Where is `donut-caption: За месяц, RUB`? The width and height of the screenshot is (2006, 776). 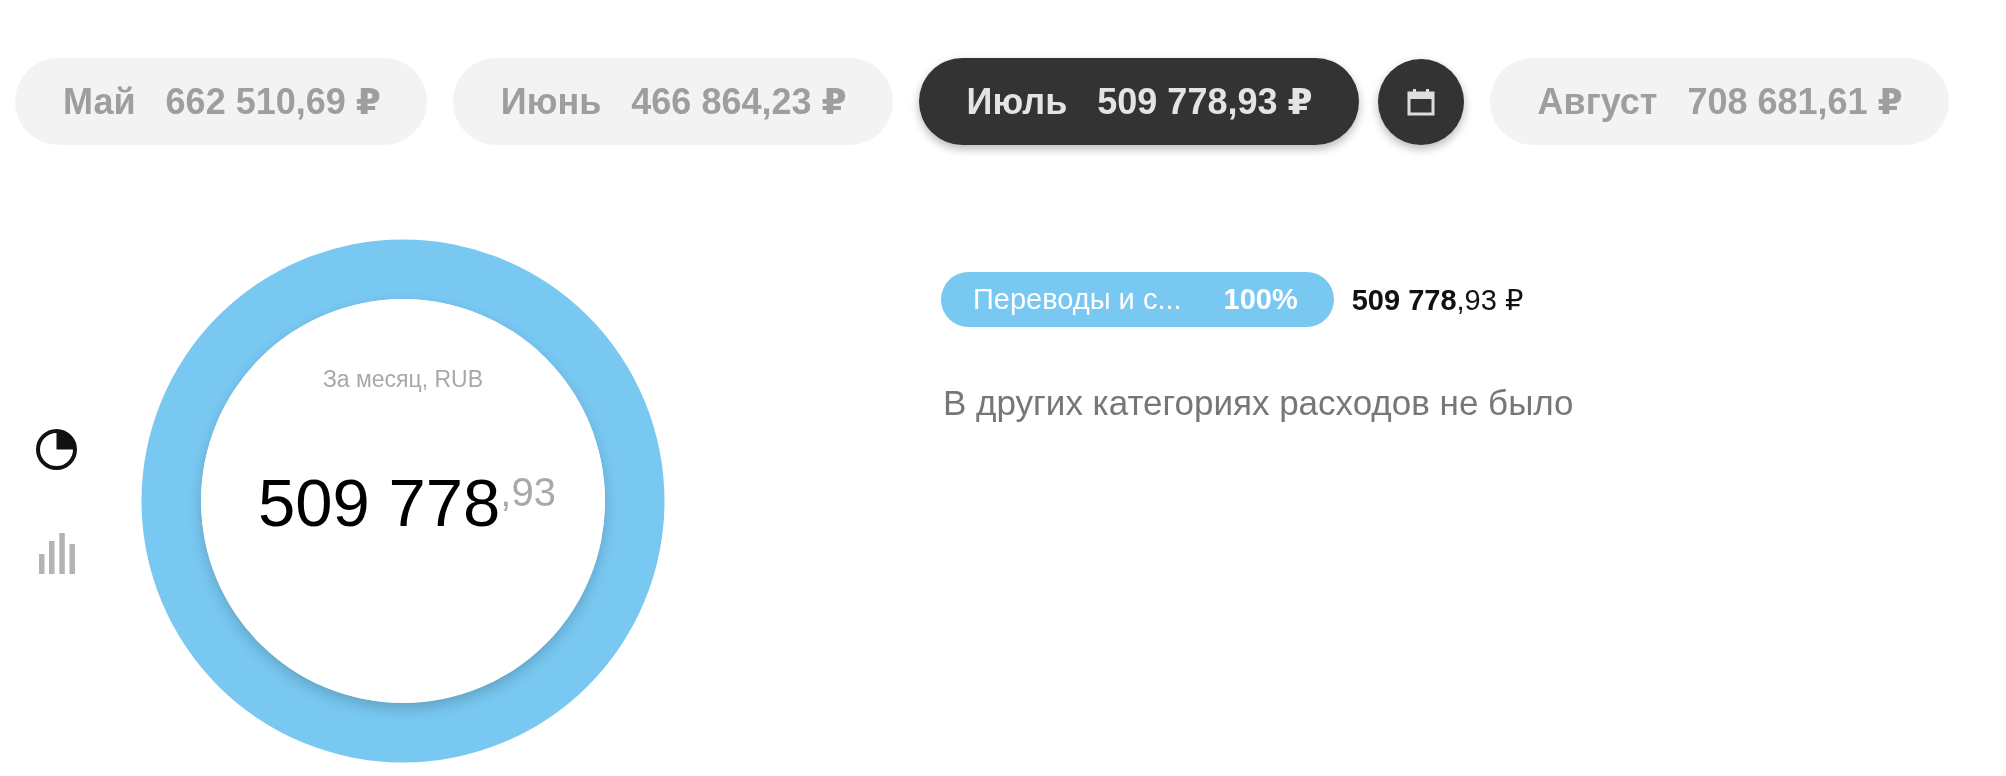
donut-caption: За месяц, RUB is located at coordinates (403, 379).